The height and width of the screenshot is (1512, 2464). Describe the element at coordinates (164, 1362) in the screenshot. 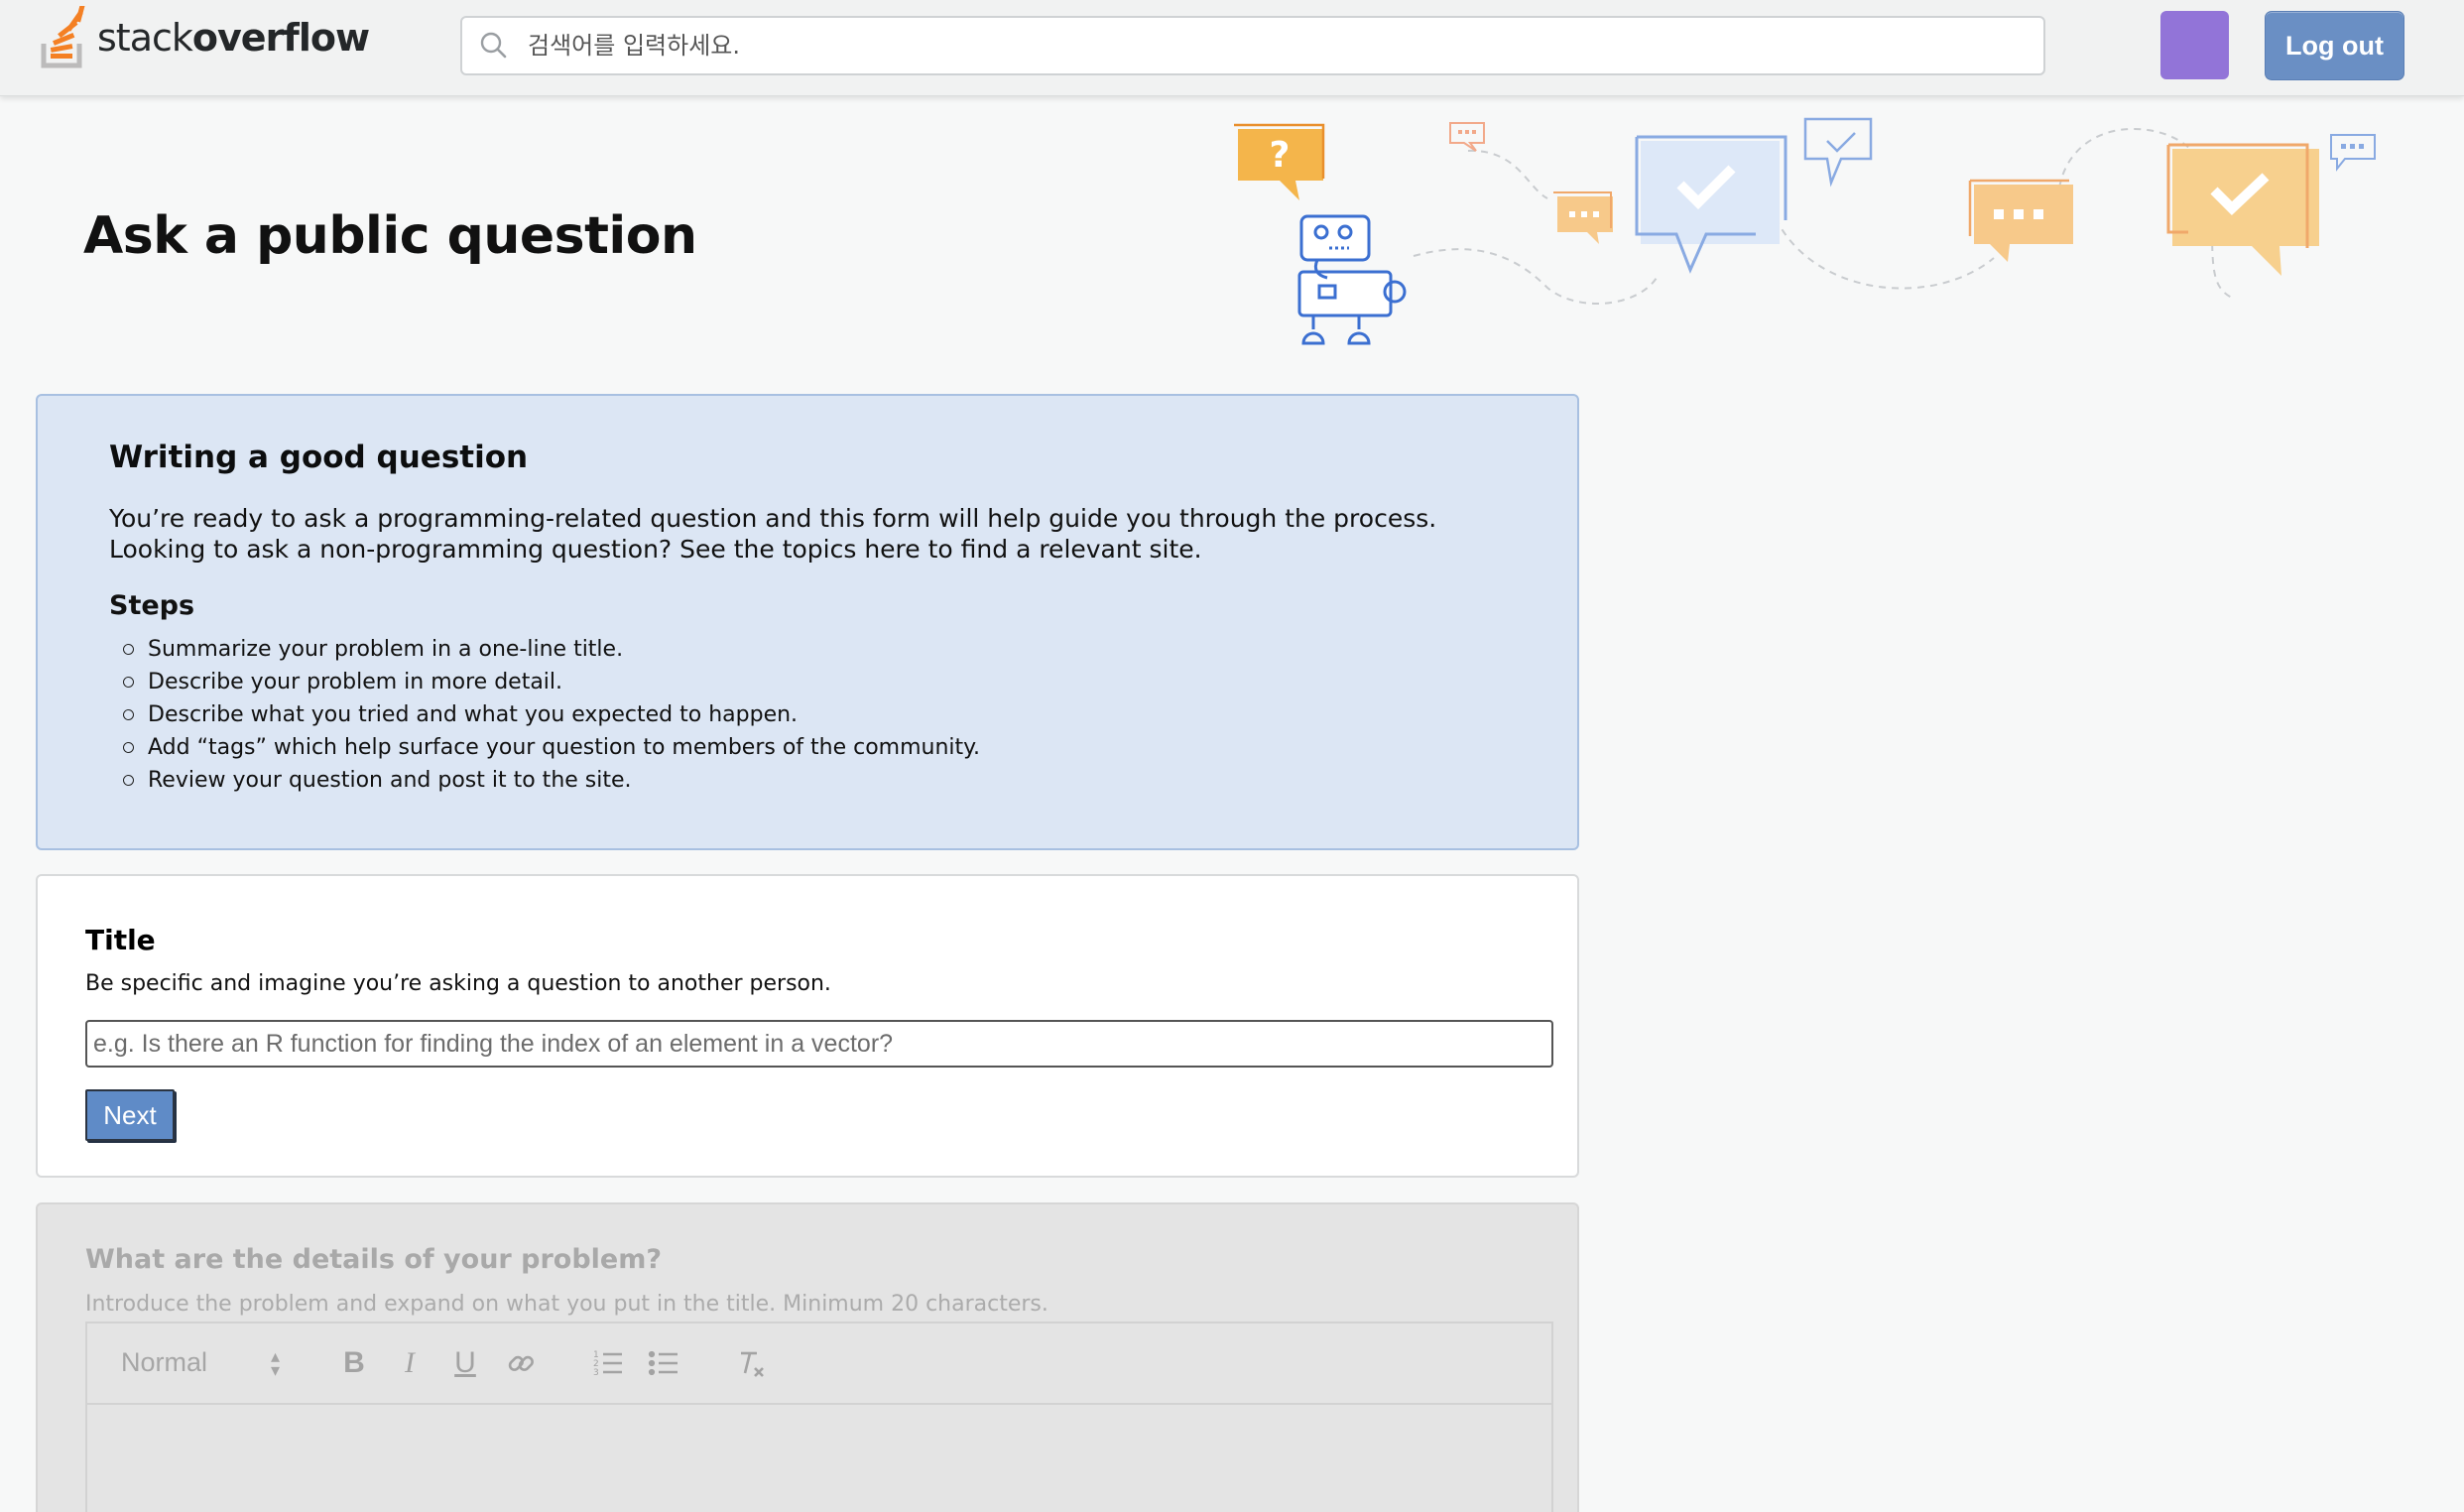

I see `format-select-value: Normal` at that location.